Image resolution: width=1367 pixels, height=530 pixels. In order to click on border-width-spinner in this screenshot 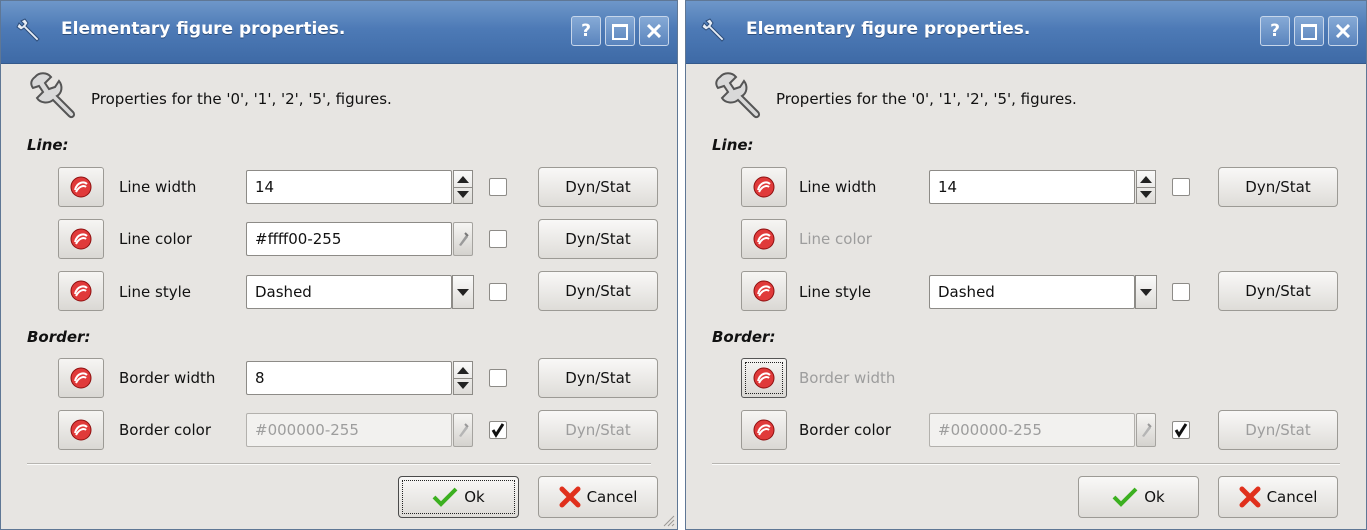, I will do `click(463, 378)`.